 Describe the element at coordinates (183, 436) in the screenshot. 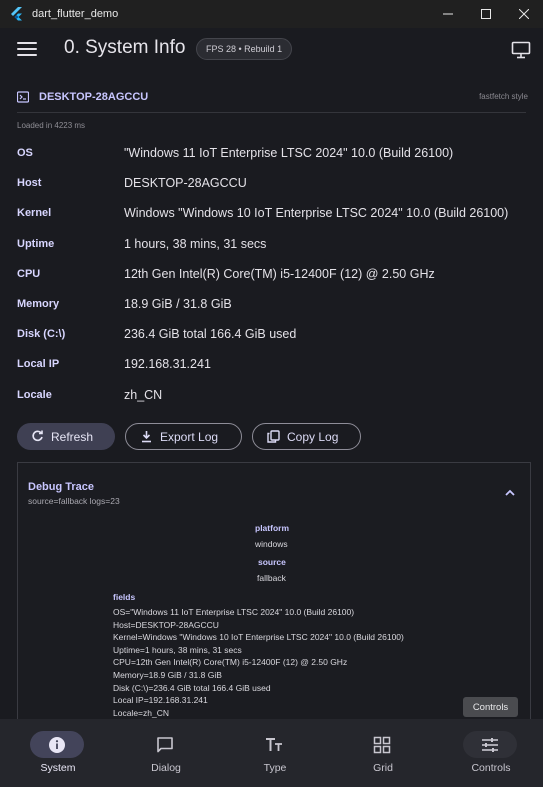

I see `export-log-button: Export Log` at that location.